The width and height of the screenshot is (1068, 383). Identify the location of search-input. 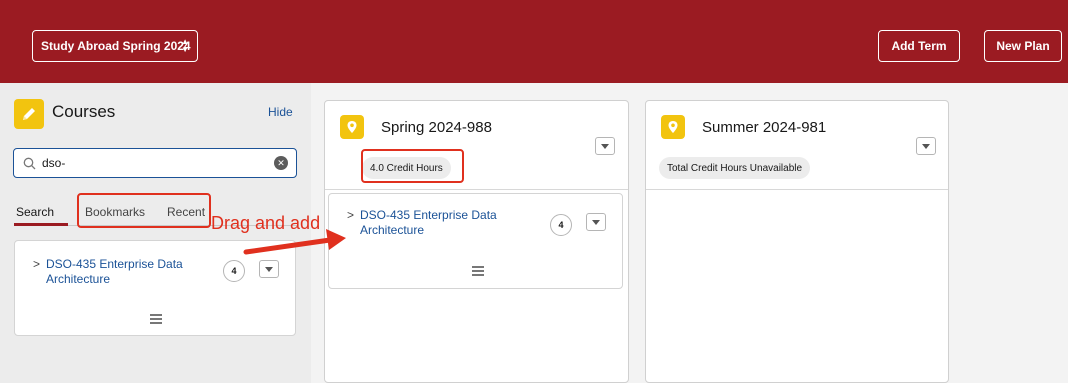
(152, 163).